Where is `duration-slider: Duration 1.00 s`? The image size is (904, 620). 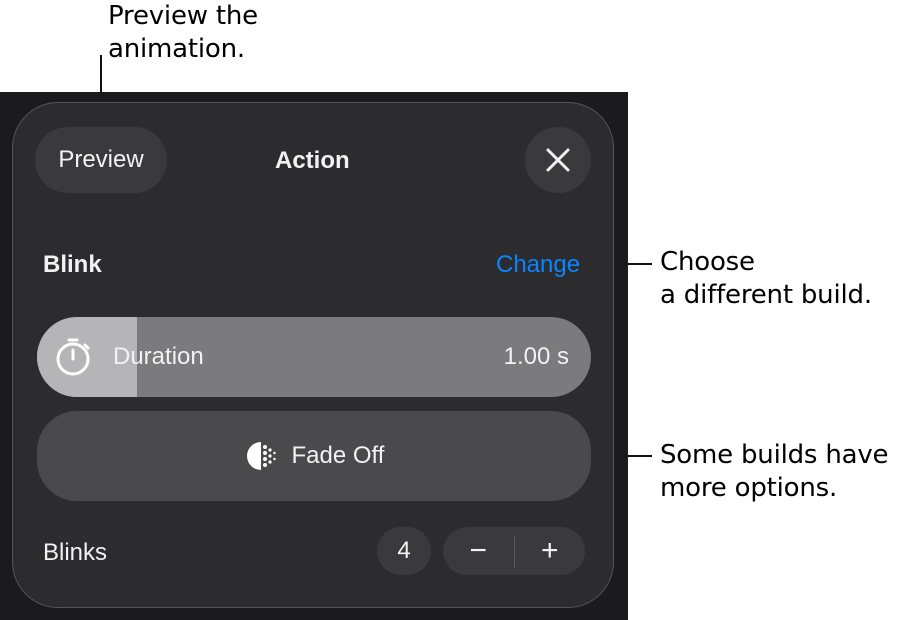 duration-slider: Duration 1.00 s is located at coordinates (314, 357).